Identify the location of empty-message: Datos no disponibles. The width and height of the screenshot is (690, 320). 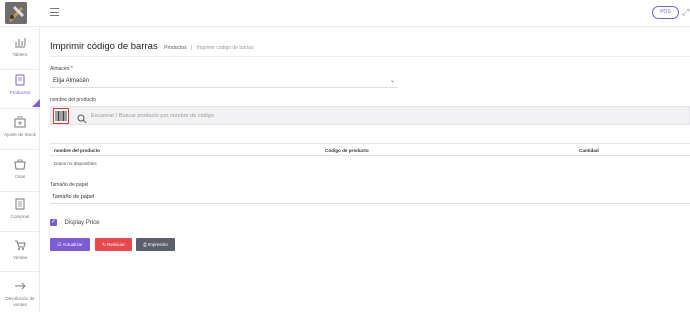
(75, 163).